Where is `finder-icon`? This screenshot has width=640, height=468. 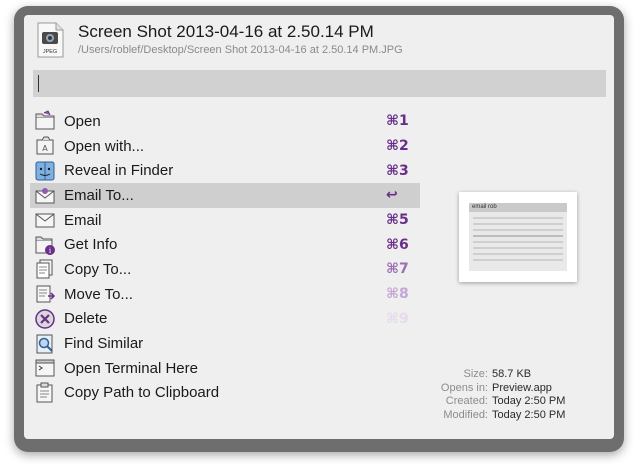
finder-icon is located at coordinates (45, 171).